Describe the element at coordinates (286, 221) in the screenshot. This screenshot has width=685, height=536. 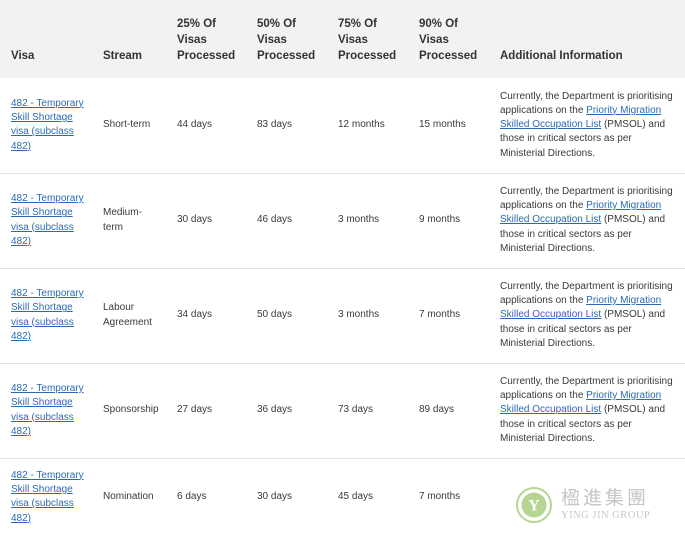
I see `p50-cell: 46 days` at that location.